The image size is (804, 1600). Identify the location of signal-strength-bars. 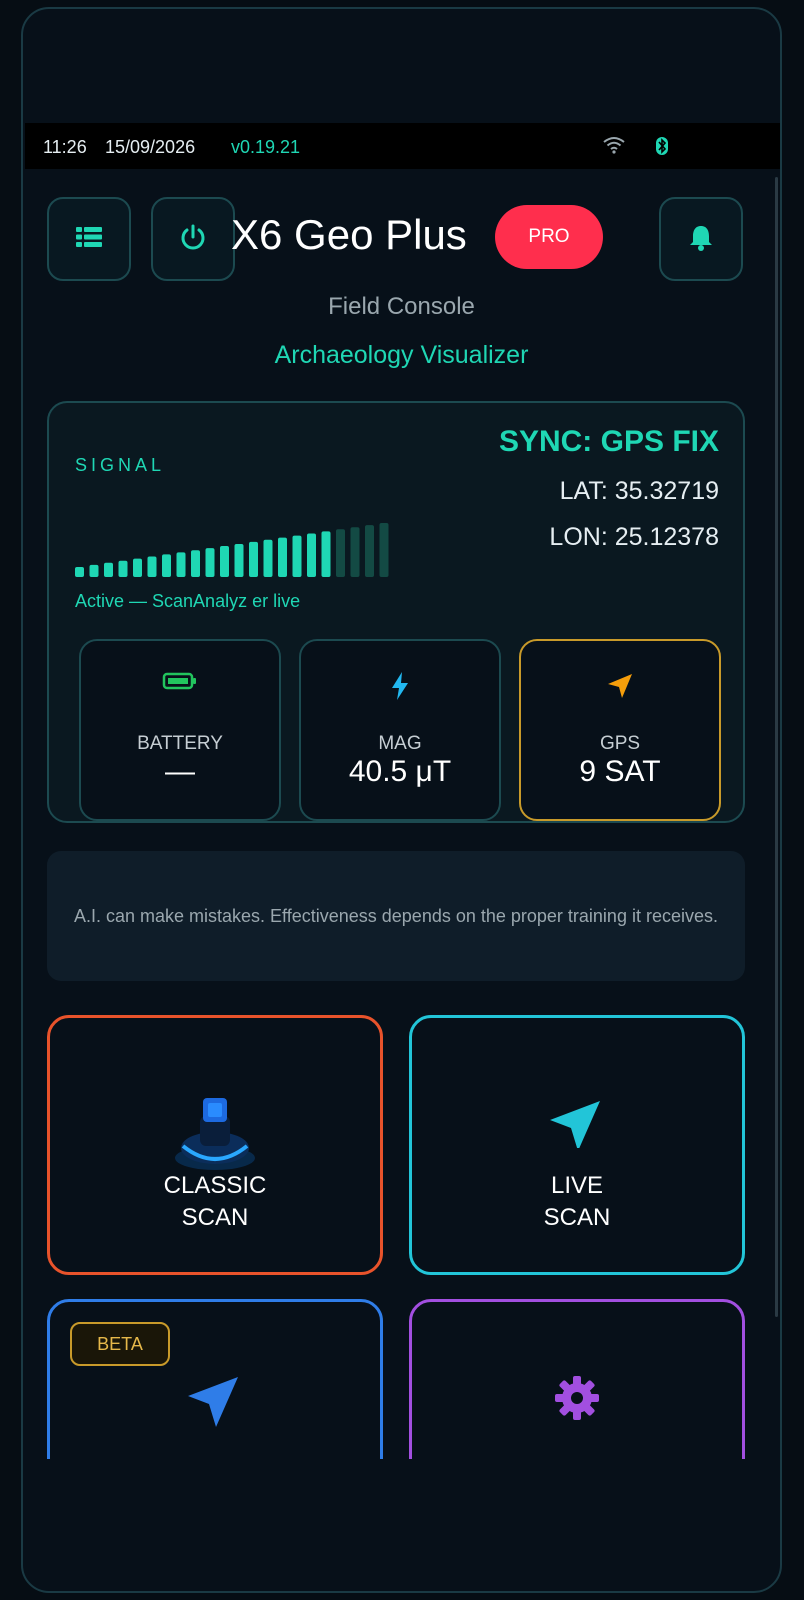
(232, 550).